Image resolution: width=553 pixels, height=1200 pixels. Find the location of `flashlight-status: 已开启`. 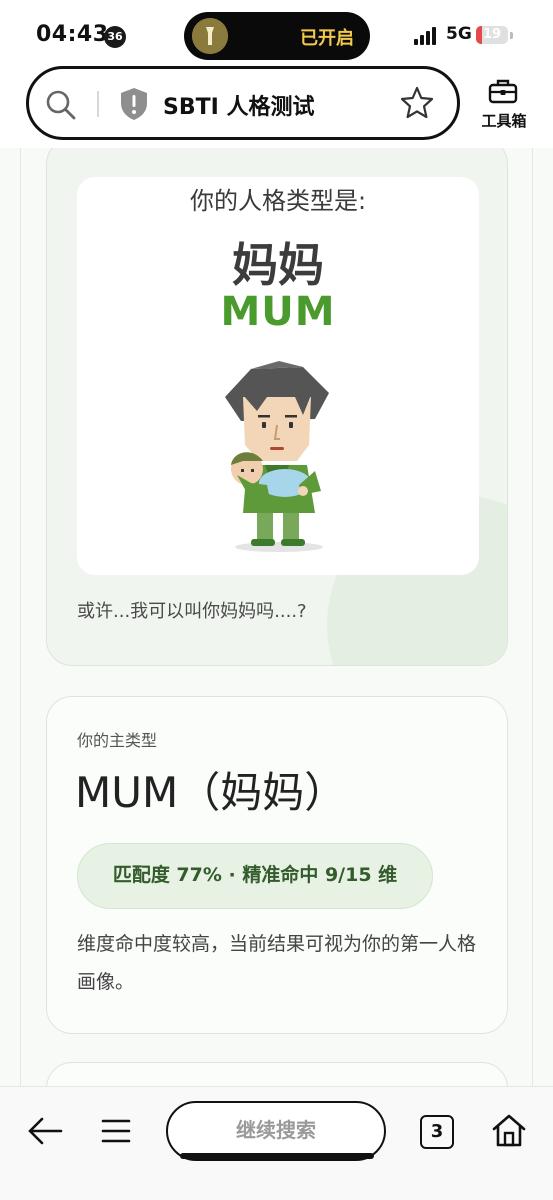

flashlight-status: 已开启 is located at coordinates (327, 38).